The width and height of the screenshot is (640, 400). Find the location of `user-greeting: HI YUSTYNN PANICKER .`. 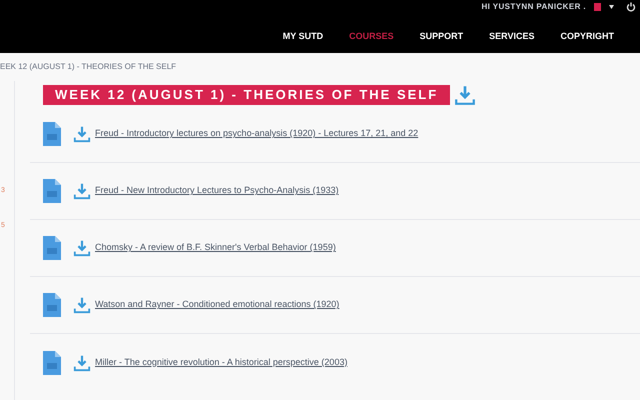

user-greeting: HI YUSTYNN PANICKER . is located at coordinates (533, 6).